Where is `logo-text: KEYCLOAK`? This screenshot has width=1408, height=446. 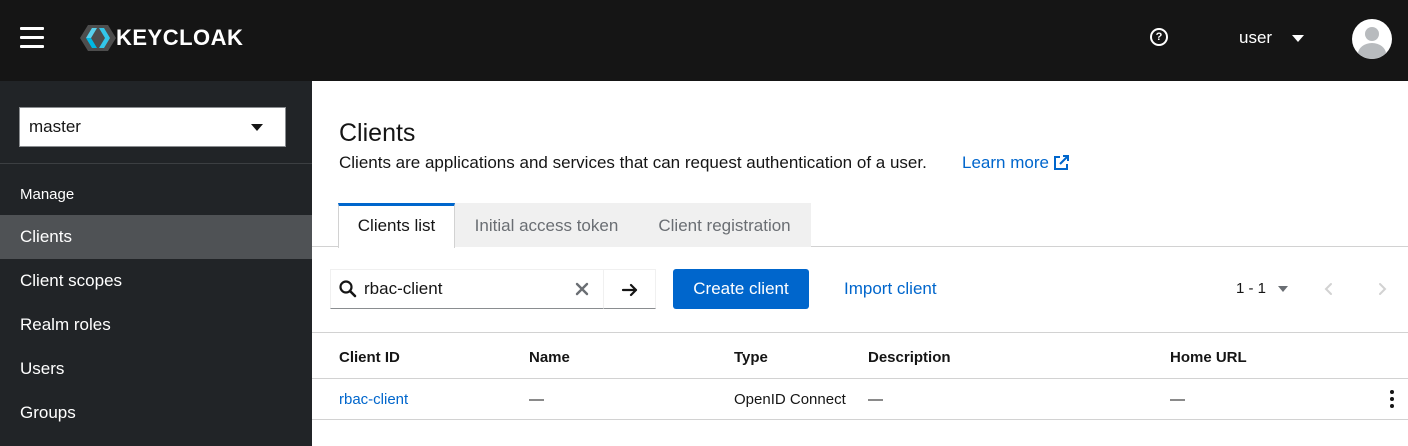
logo-text: KEYCLOAK is located at coordinates (180, 37).